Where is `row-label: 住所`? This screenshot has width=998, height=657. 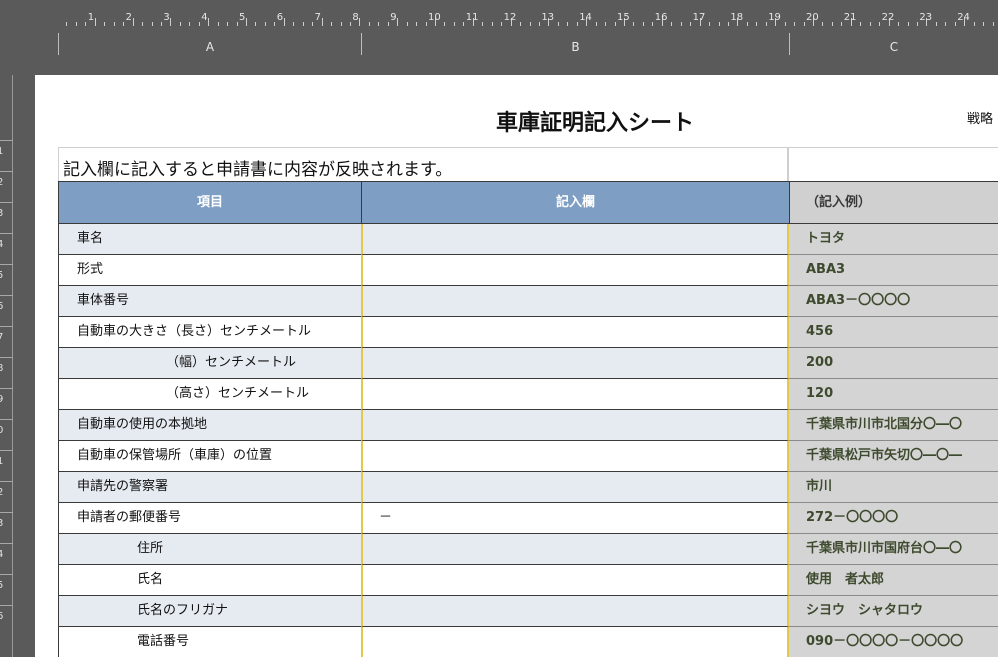
row-label: 住所 is located at coordinates (209, 549).